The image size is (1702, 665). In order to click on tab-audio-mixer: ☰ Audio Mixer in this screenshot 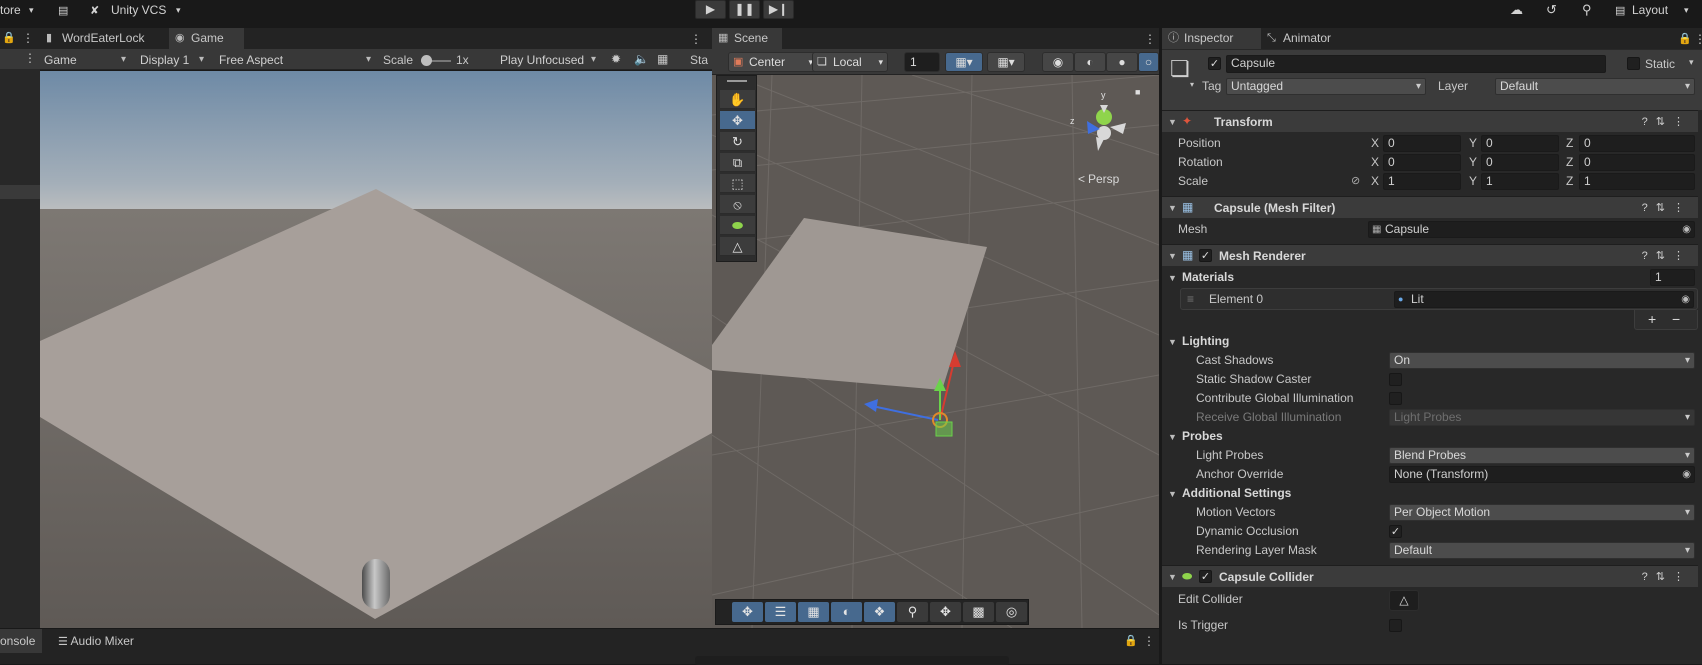, I will do `click(96, 641)`.